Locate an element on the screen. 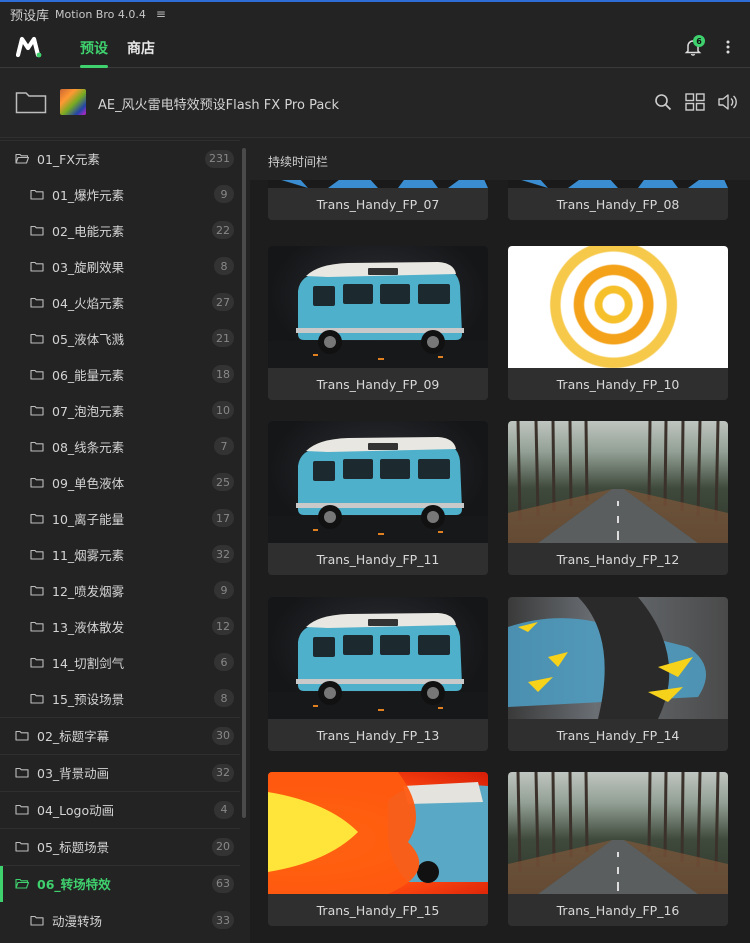 This screenshot has height=943, width=750. sidebar-item-count: 6 is located at coordinates (224, 662).